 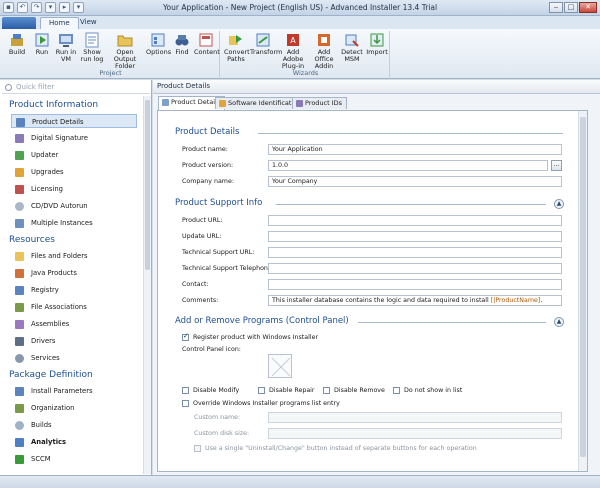 I want to click on app-menu-button, so click(x=19, y=23).